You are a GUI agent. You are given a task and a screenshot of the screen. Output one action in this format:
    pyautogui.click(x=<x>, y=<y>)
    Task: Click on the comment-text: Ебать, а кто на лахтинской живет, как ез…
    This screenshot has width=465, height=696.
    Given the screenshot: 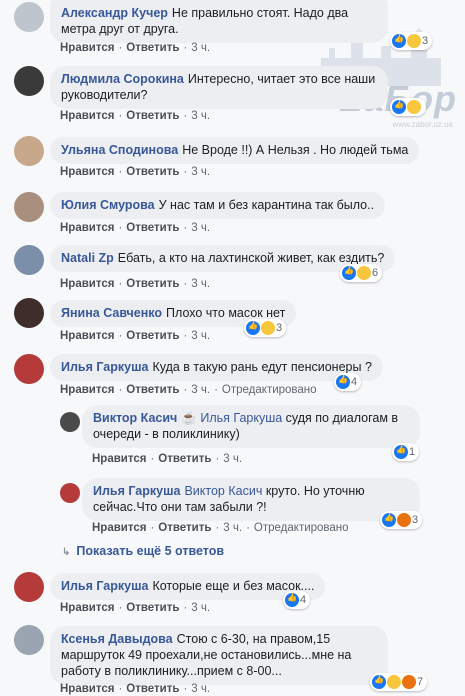 What is the action you would take?
    pyautogui.click(x=251, y=258)
    